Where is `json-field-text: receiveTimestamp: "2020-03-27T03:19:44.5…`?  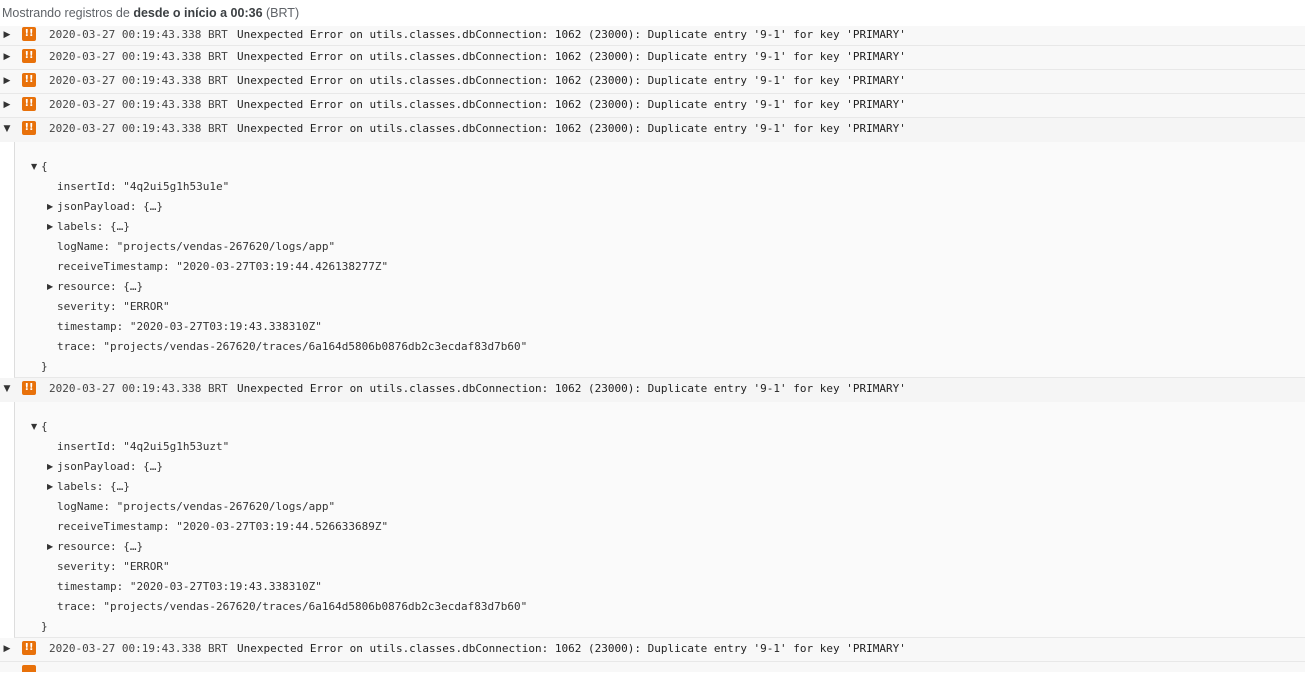
json-field-text: receiveTimestamp: "2020-03-27T03:19:44.5… is located at coordinates (223, 526).